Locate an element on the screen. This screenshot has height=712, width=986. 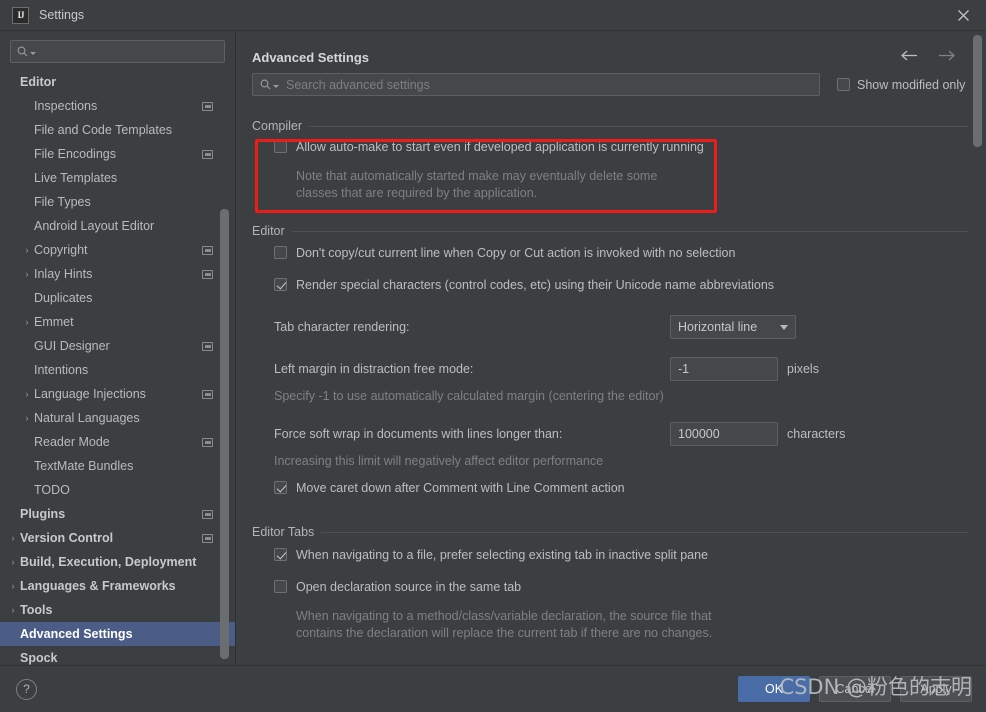
sidebar-item-inlay-hints: › Inlay Hints is located at coordinates (117, 274).